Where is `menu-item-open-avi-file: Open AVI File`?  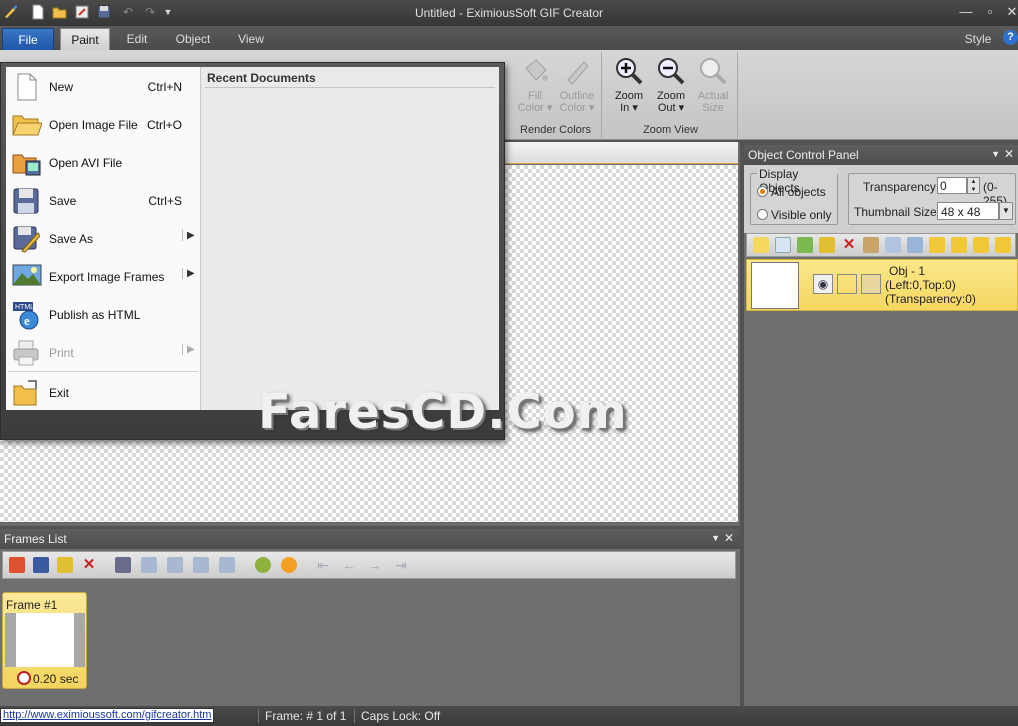
menu-item-open-avi-file: Open AVI File is located at coordinates (103, 162).